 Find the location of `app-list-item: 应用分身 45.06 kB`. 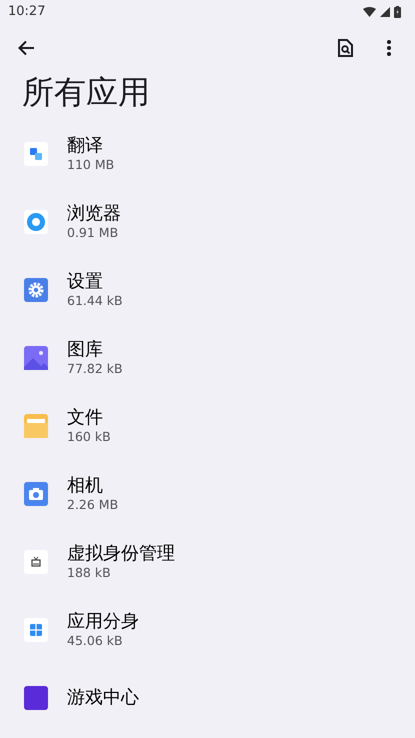

app-list-item: 应用分身 45.06 kB is located at coordinates (207, 630).